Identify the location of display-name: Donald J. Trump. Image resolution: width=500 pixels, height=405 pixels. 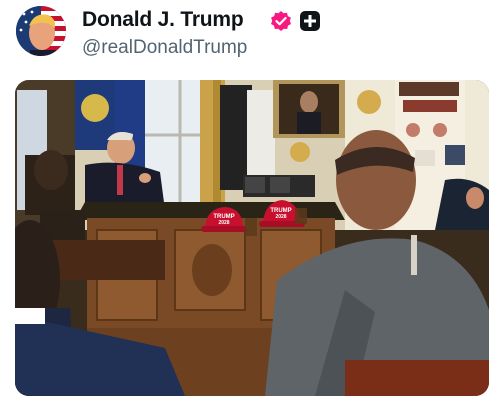
(163, 20).